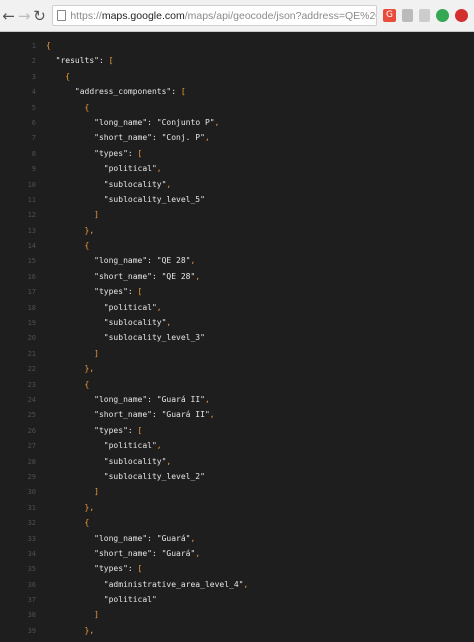  I want to click on json-token: "types":, so click(92, 430).